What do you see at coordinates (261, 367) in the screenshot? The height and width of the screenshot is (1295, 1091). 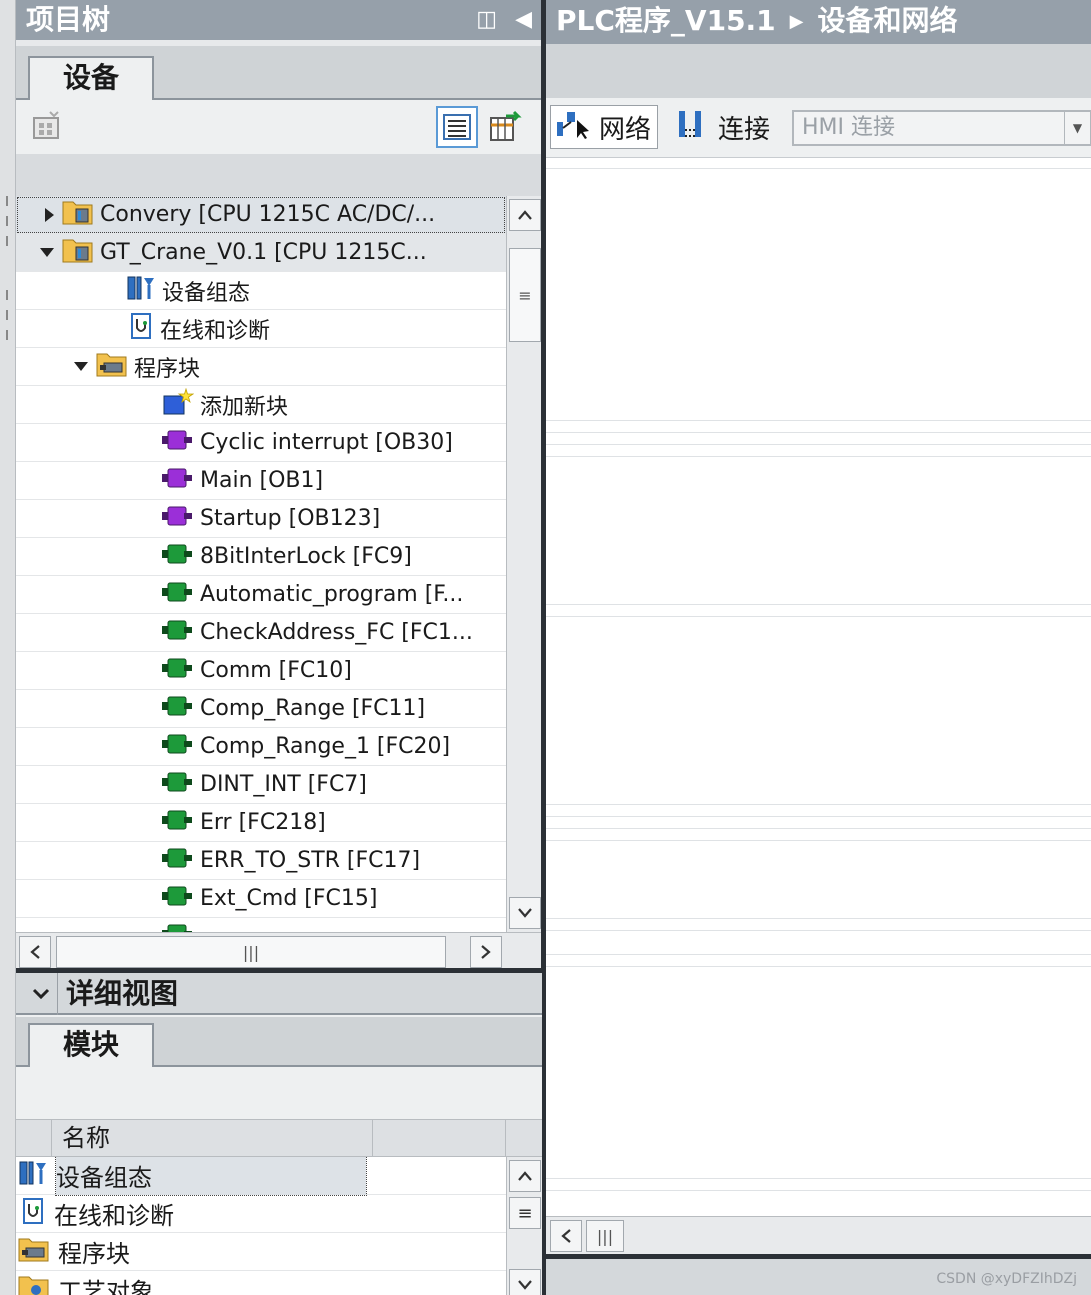 I see `tree-item-program-blocks: 程序块` at bounding box center [261, 367].